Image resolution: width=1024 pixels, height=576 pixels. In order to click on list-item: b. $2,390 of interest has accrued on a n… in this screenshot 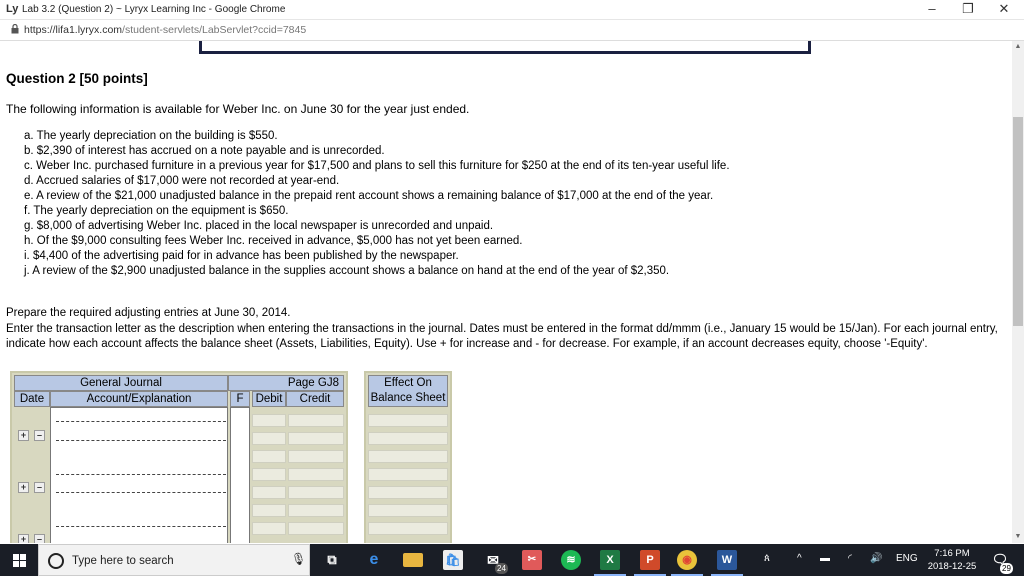, I will do `click(204, 151)`.